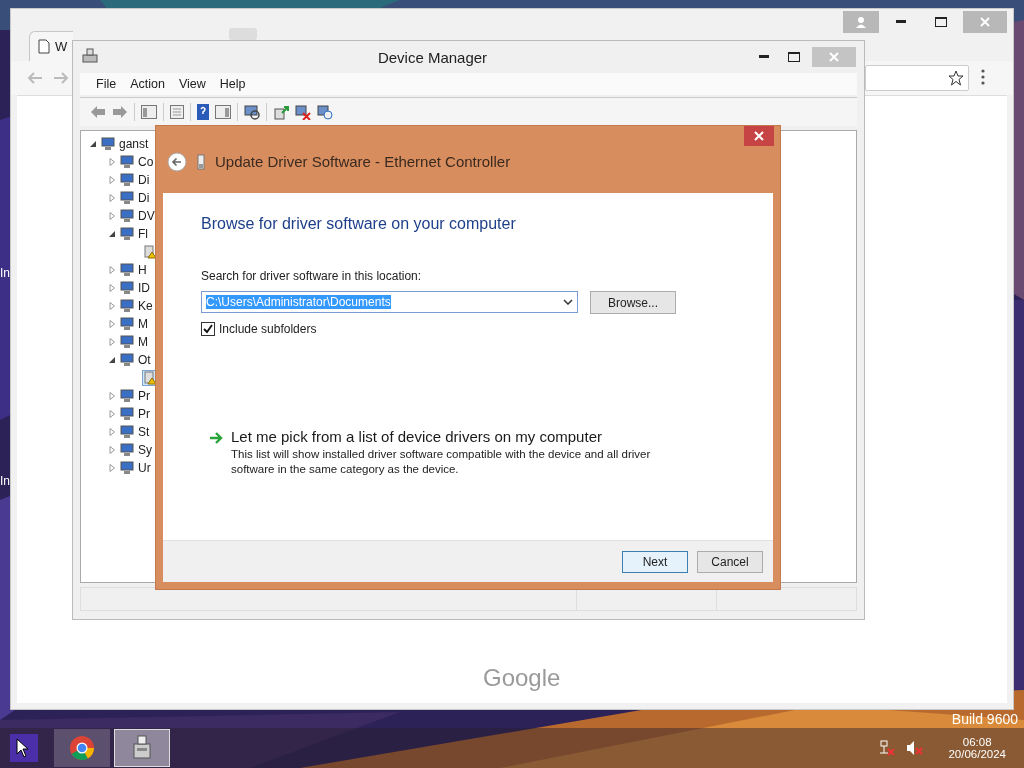 This screenshot has height=768, width=1024. What do you see at coordinates (325, 112) in the screenshot?
I see `enable-device-icon` at bounding box center [325, 112].